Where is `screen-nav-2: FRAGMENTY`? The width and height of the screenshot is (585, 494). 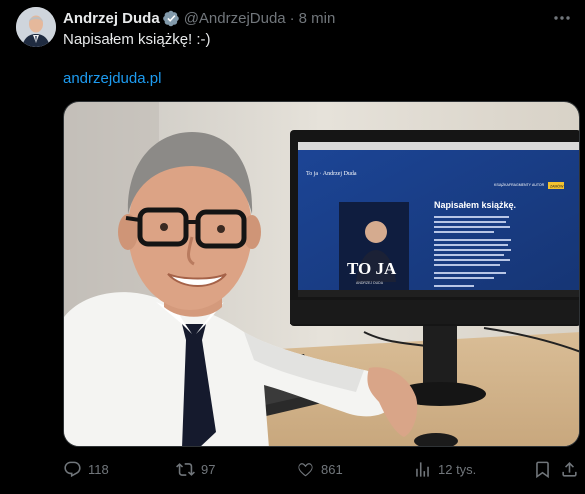
screen-nav-2: FRAGMENTY is located at coordinates (520, 185).